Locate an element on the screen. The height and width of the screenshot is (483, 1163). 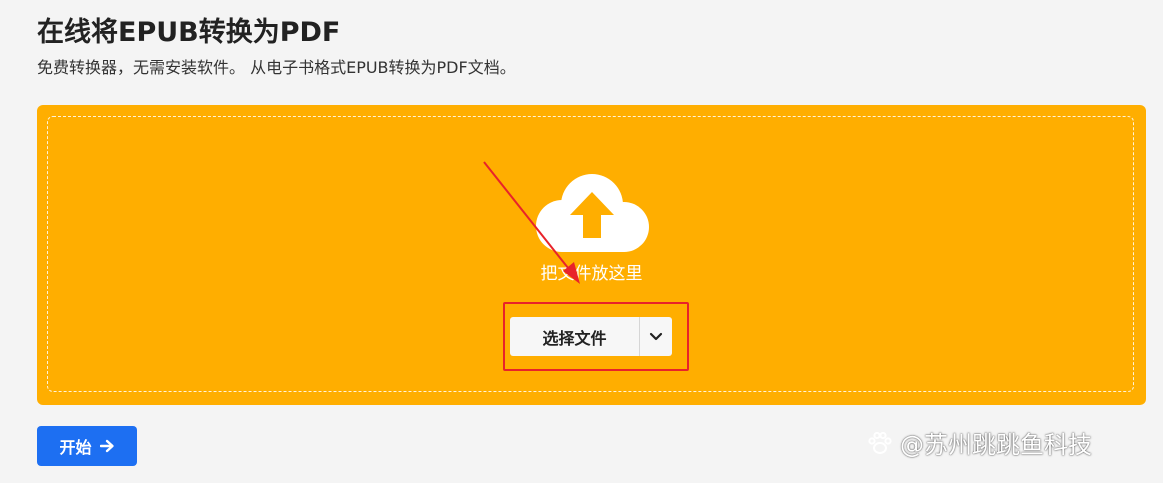
paw-icon is located at coordinates (880, 442).